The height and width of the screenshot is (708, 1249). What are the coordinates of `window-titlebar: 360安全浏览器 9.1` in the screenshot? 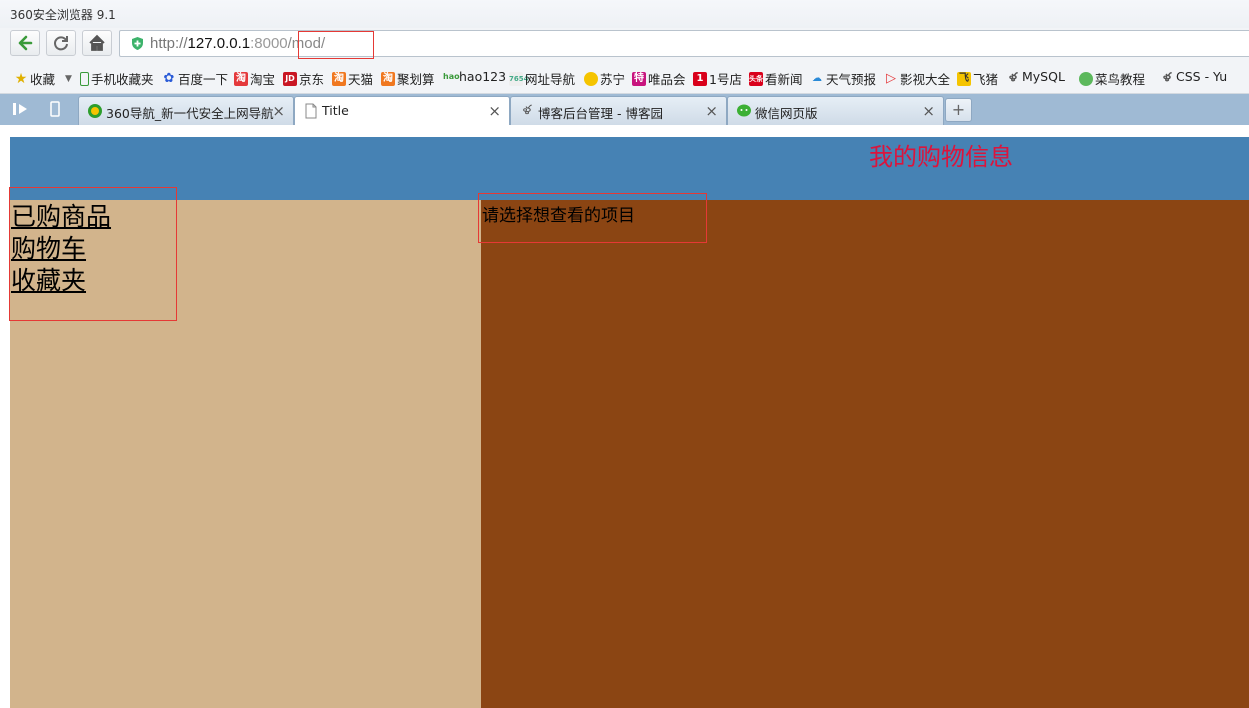 It's located at (624, 14).